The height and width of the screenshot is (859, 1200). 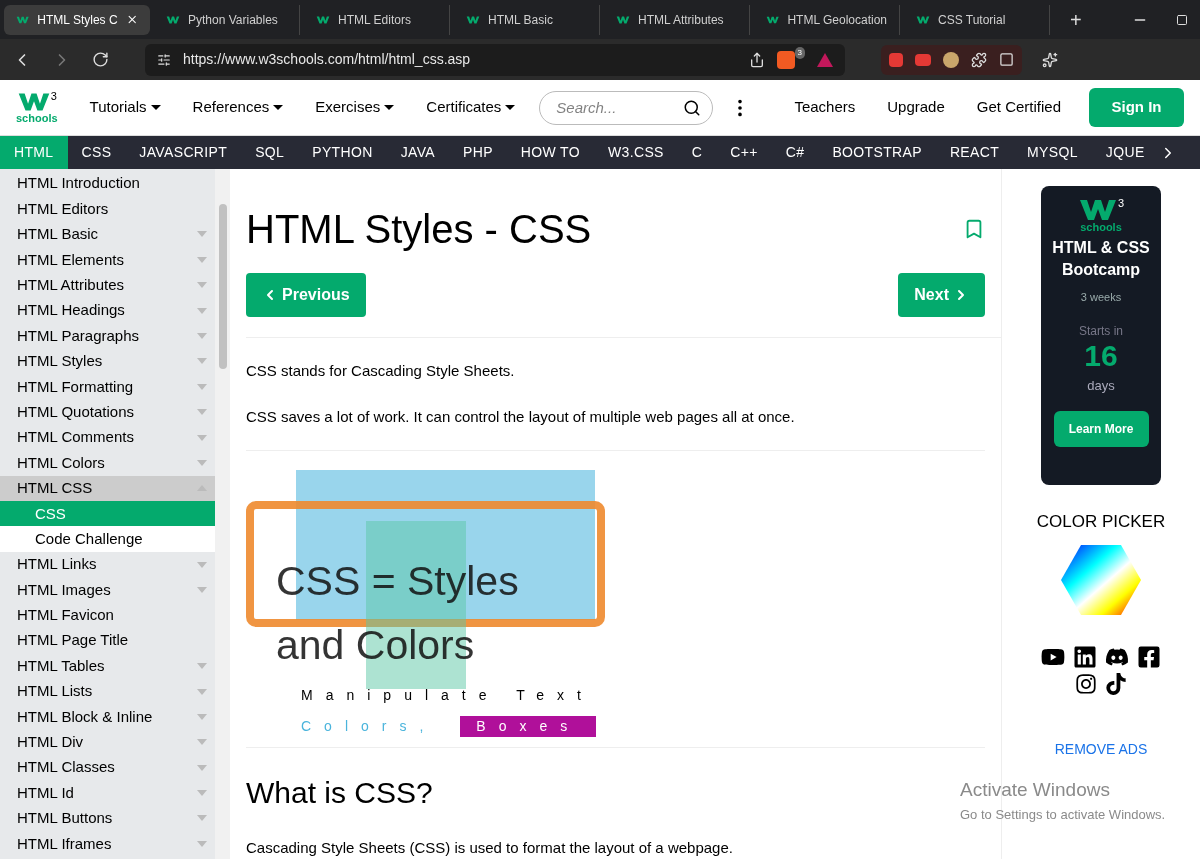 I want to click on browser-tab: HTML Geolocation, so click(x=827, y=19).